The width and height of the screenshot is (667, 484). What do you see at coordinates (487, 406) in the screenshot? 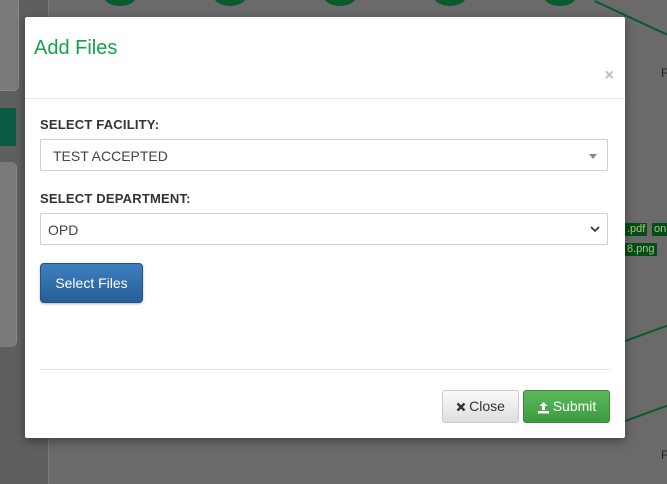
I see `close-button-label: Close` at bounding box center [487, 406].